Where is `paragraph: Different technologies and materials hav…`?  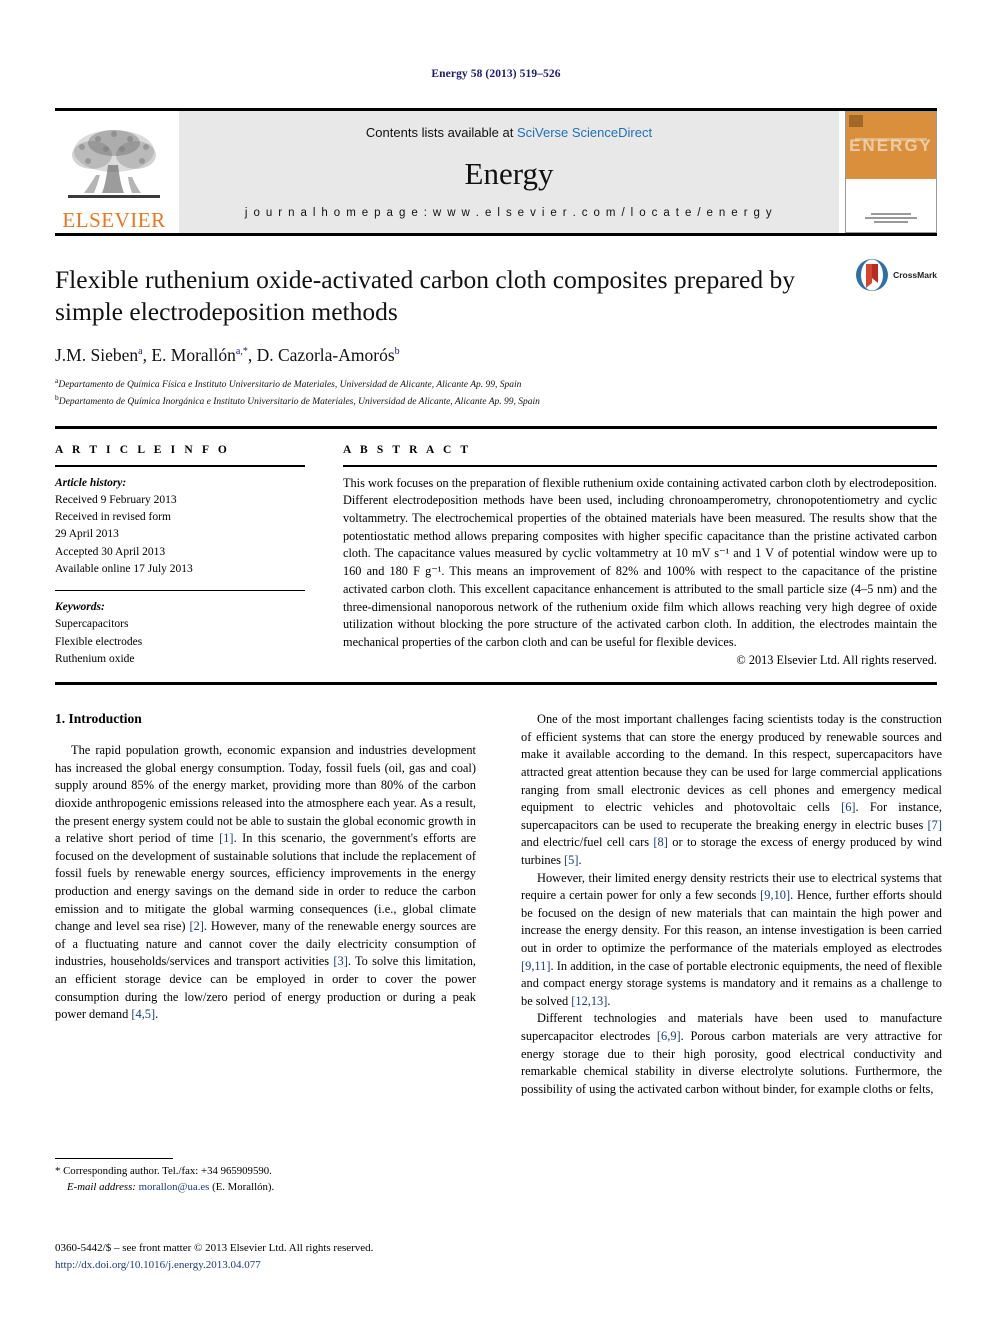 paragraph: Different technologies and materials hav… is located at coordinates (732, 1053).